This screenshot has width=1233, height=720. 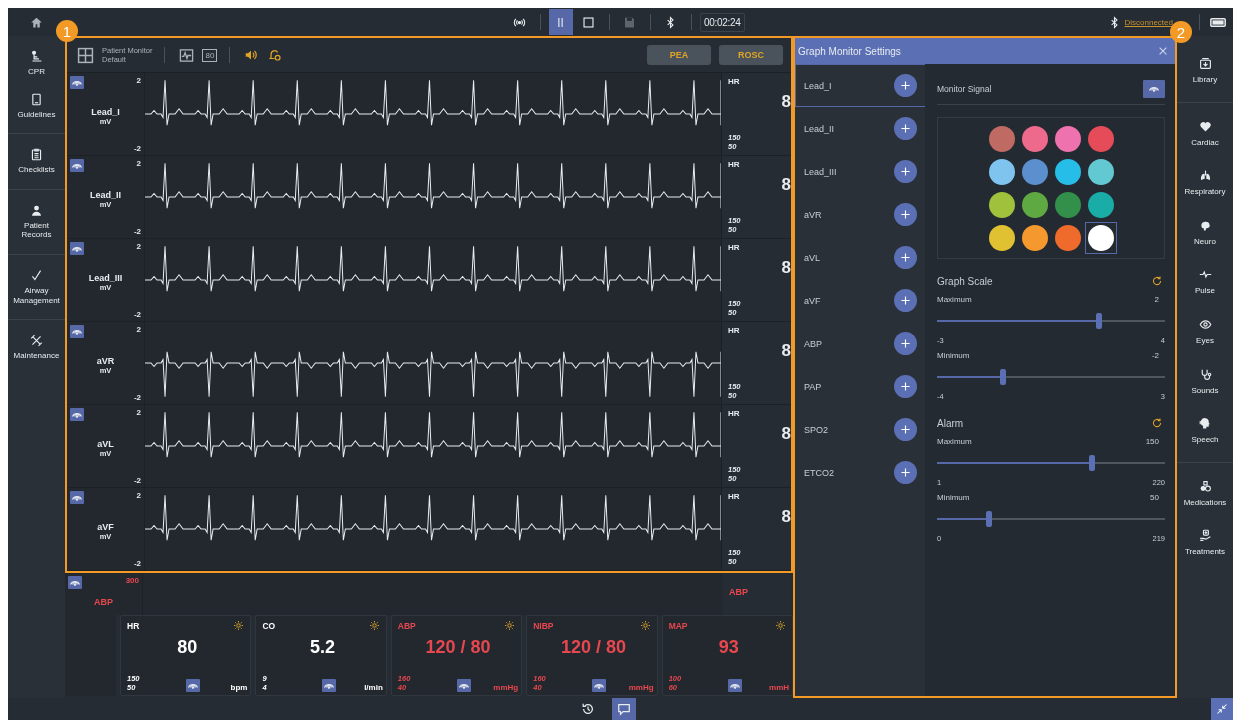 What do you see at coordinates (105, 278) in the screenshot?
I see `lead-name: Lead_III` at bounding box center [105, 278].